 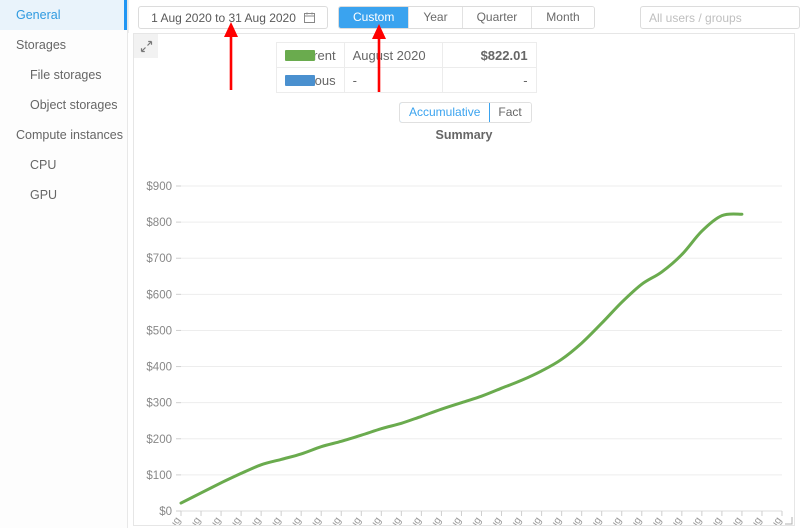 I want to click on range-button-month: Month, so click(x=563, y=17).